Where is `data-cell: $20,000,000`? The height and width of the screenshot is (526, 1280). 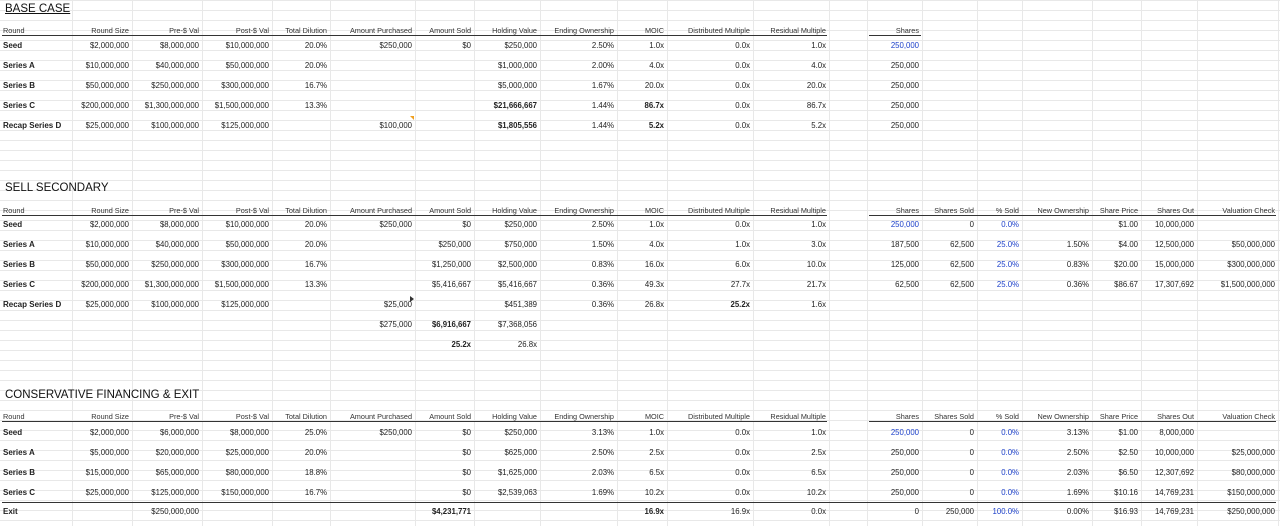 data-cell: $20,000,000 is located at coordinates (167, 452).